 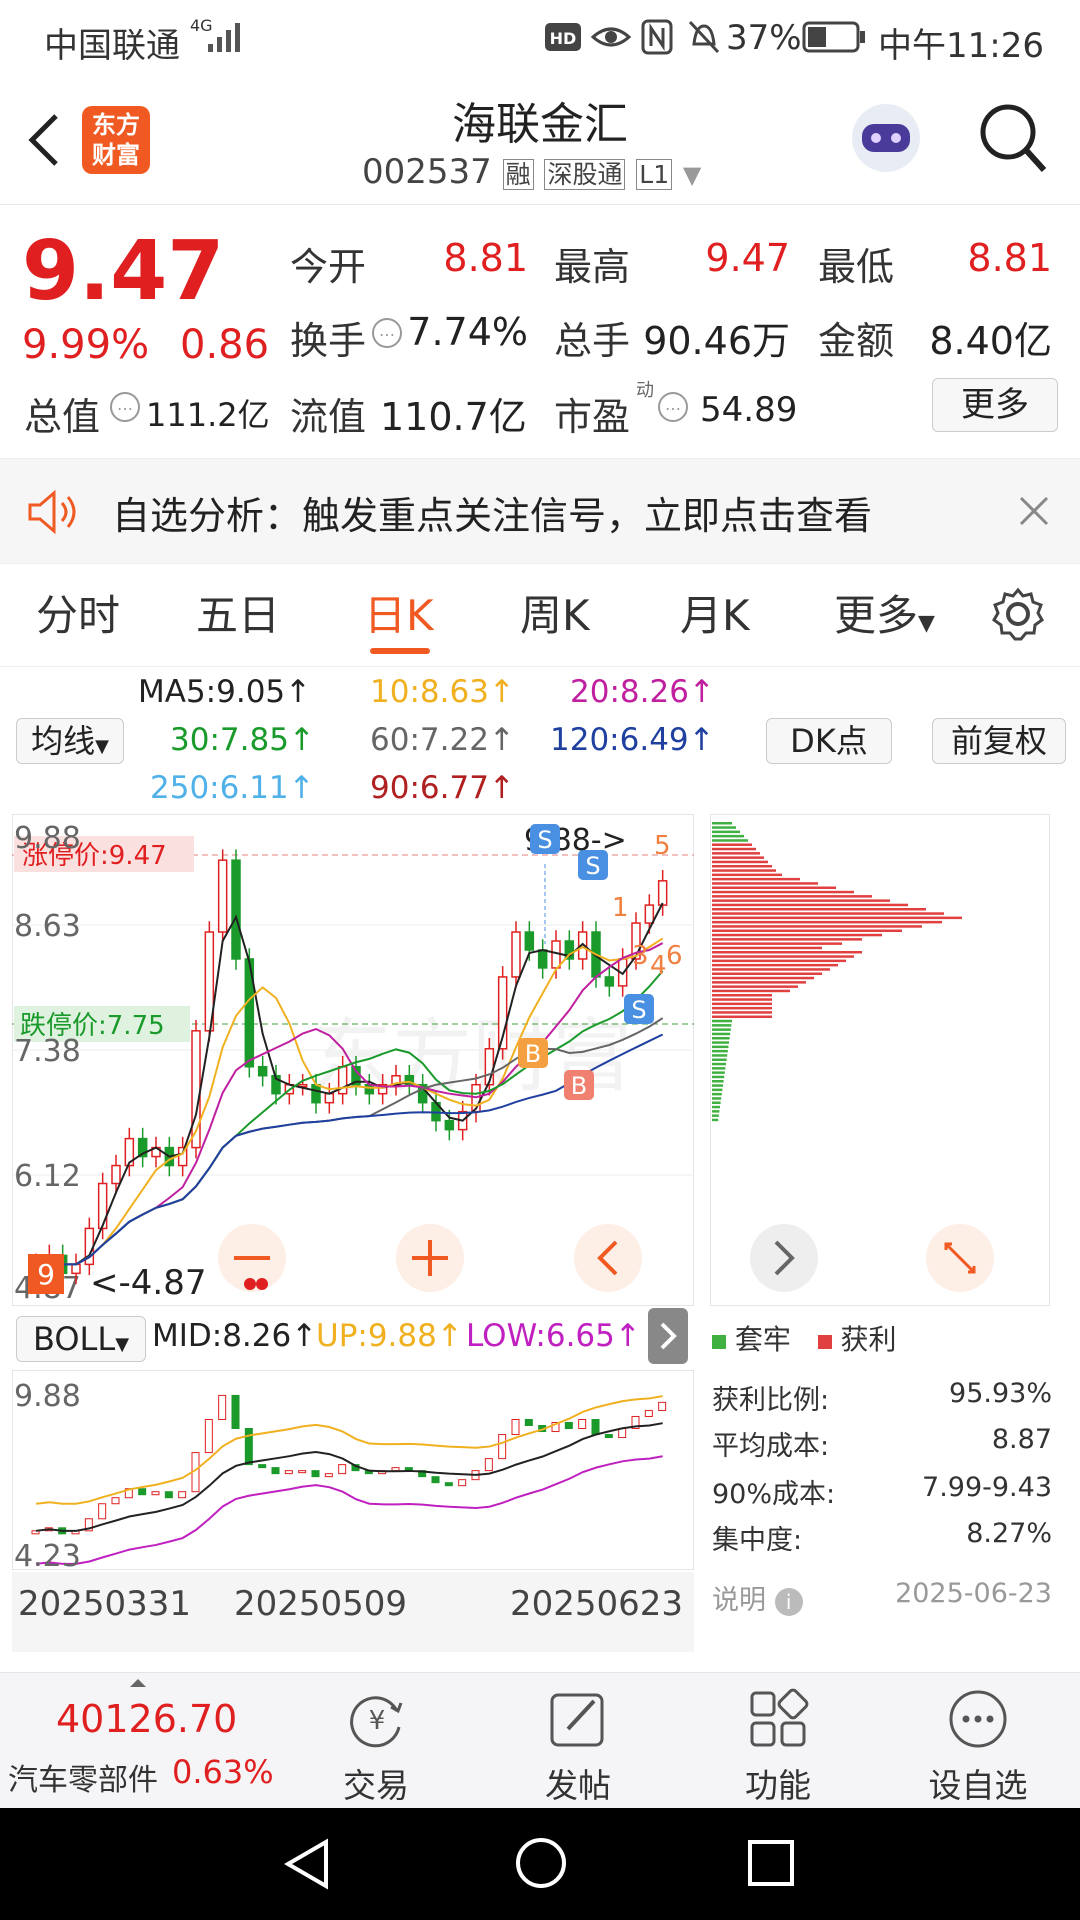 What do you see at coordinates (47, 1554) in the screenshot?
I see `boll-y-bottom: 4.23` at bounding box center [47, 1554].